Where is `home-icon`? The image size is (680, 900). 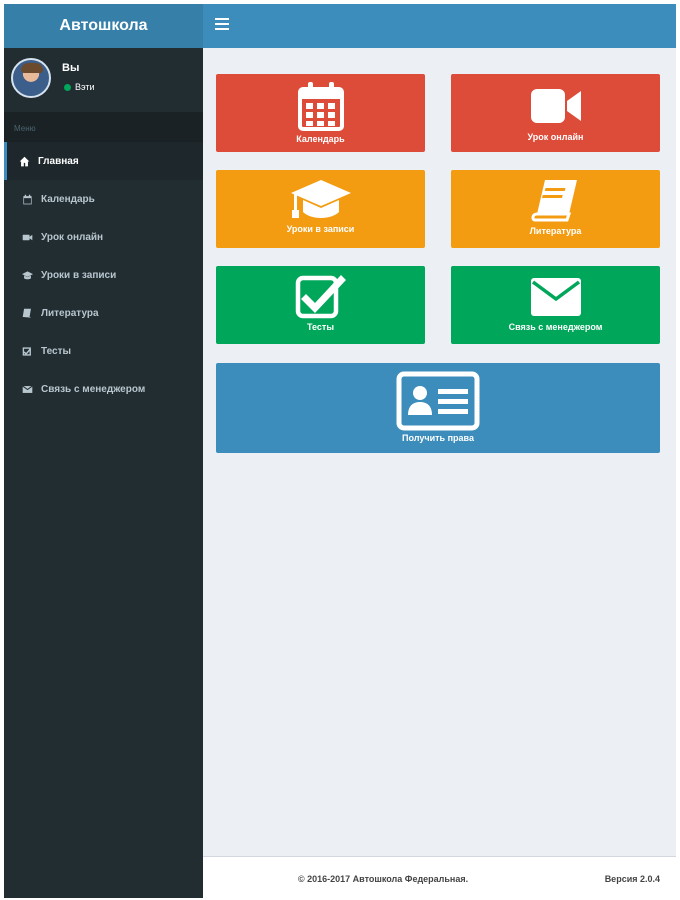 home-icon is located at coordinates (24, 161).